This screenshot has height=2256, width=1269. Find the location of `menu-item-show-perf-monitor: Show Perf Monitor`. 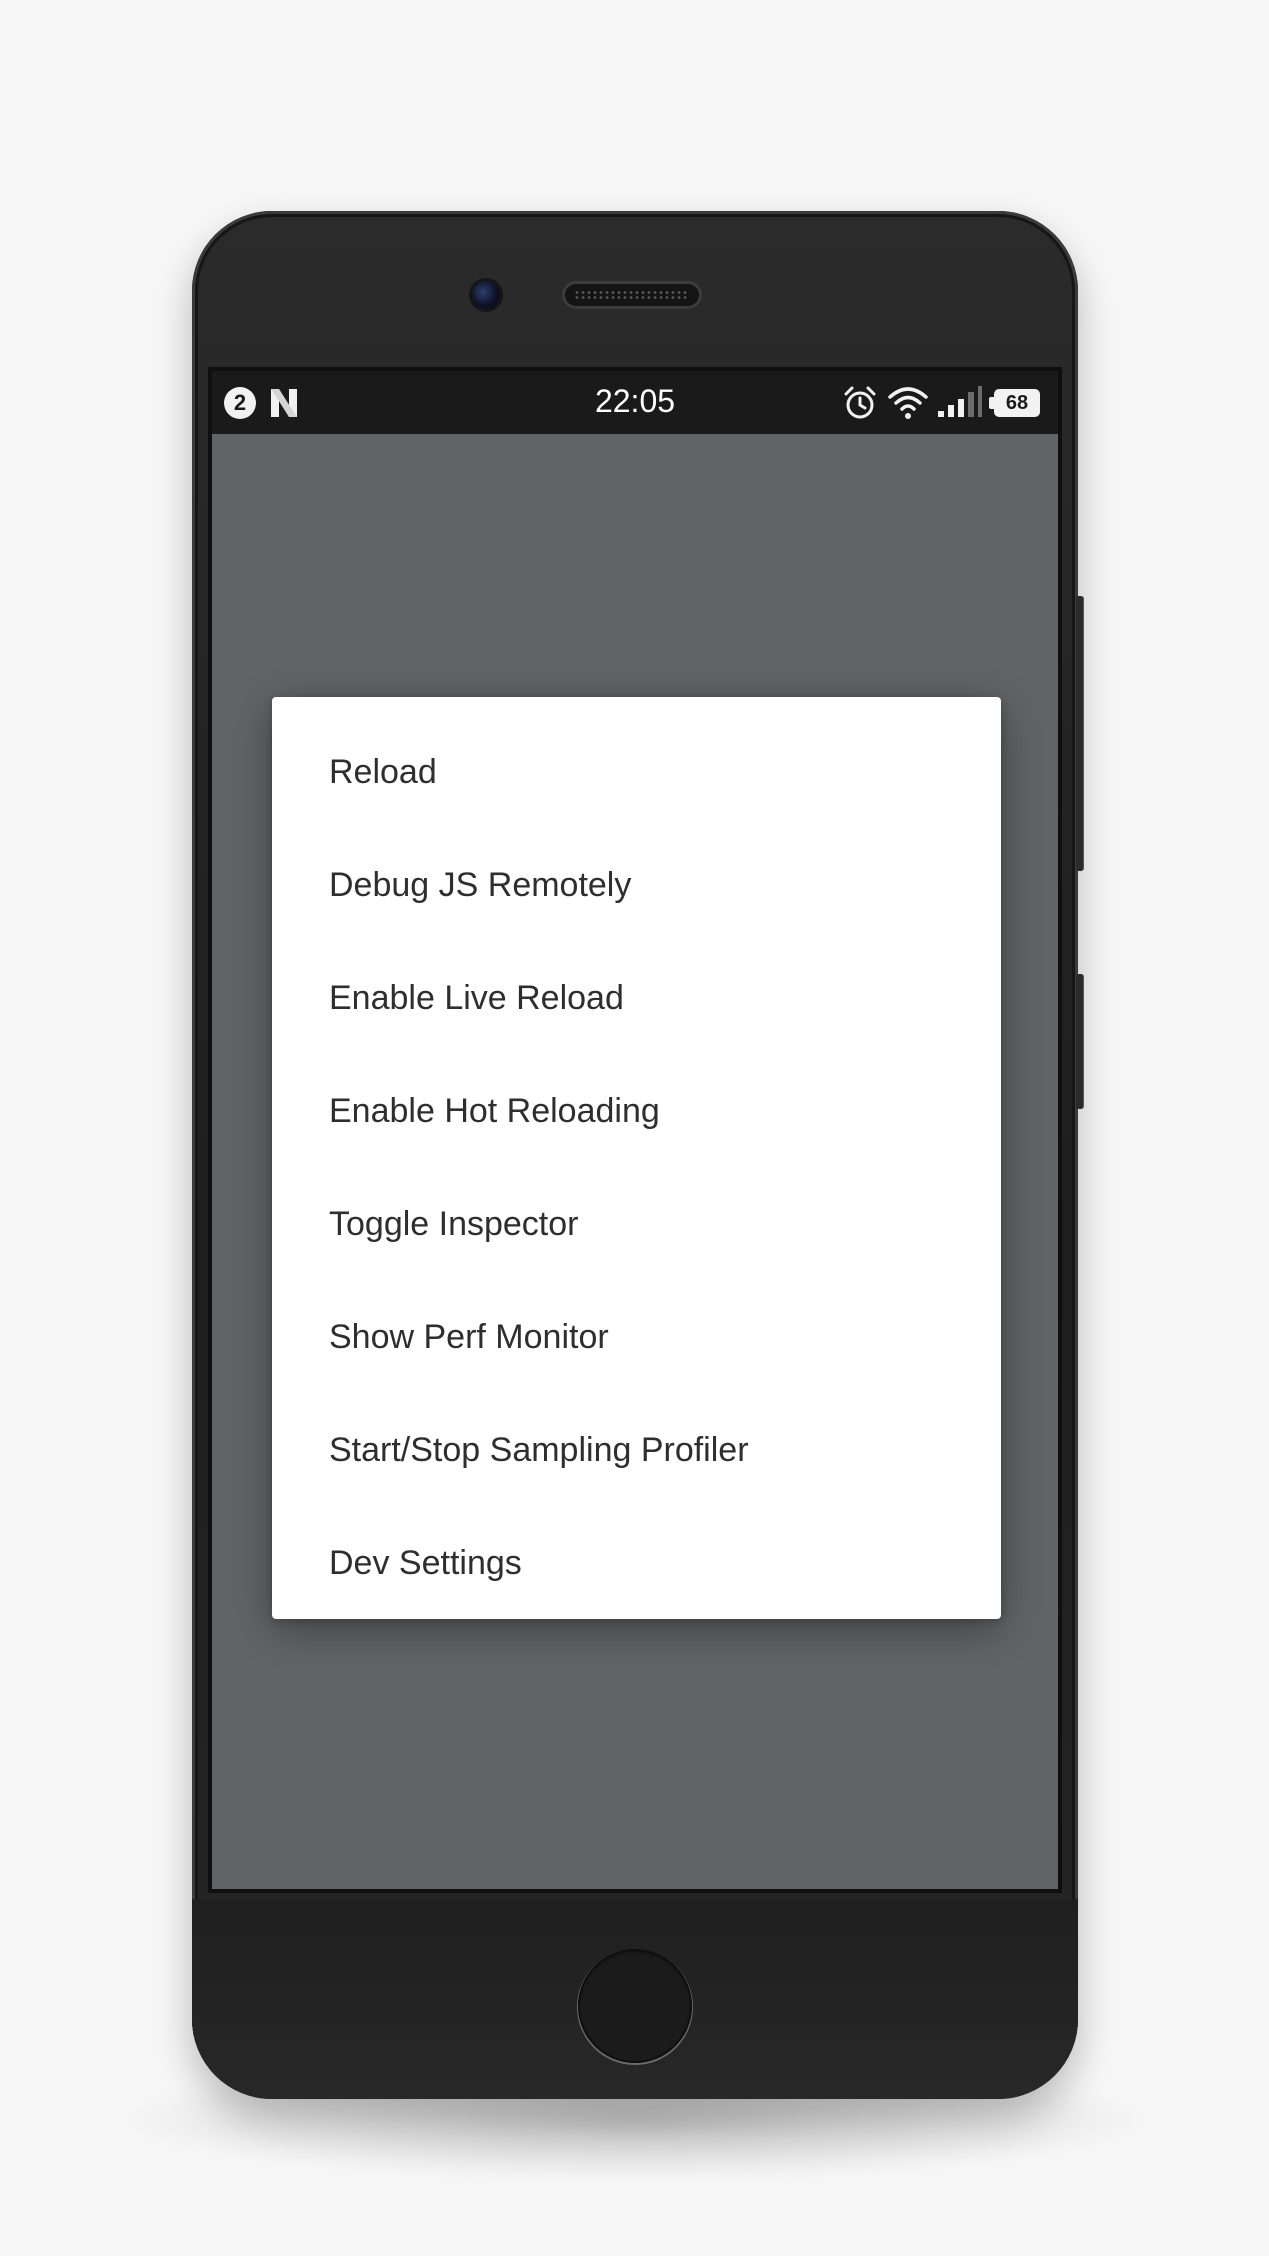

menu-item-show-perf-monitor: Show Perf Monitor is located at coordinates (636, 1337).